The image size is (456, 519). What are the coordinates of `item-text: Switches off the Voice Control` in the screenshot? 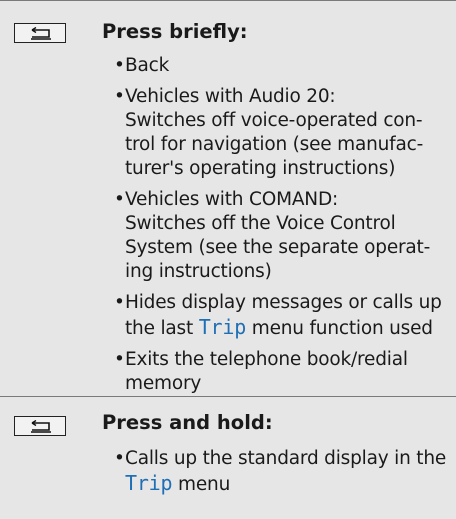 It's located at (260, 223).